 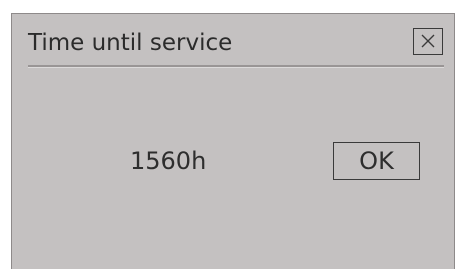 What do you see at coordinates (130, 43) in the screenshot?
I see `dialog-title: Time until service` at bounding box center [130, 43].